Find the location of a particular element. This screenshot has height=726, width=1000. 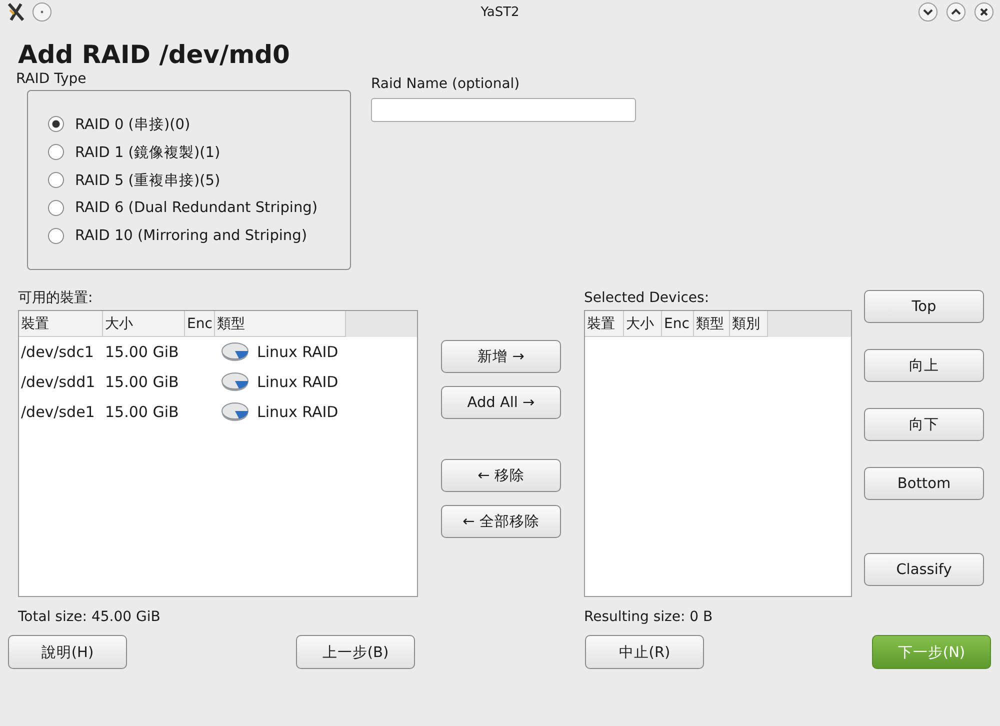

total-size-label: Total size: 45.00 GiB is located at coordinates (90, 617).